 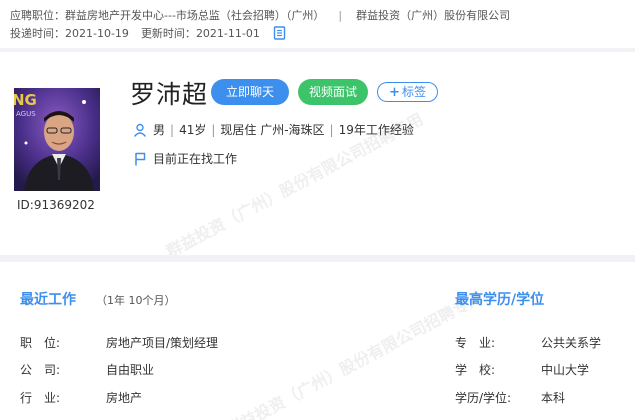 I want to click on job-status-row: 目前正在找工作, so click(x=185, y=159).